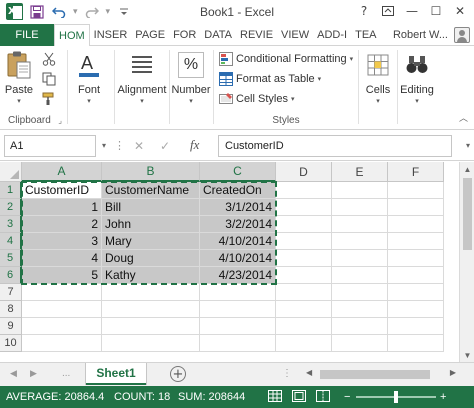 The width and height of the screenshot is (474, 408). What do you see at coordinates (360, 258) in the screenshot?
I see `cell-e5` at bounding box center [360, 258].